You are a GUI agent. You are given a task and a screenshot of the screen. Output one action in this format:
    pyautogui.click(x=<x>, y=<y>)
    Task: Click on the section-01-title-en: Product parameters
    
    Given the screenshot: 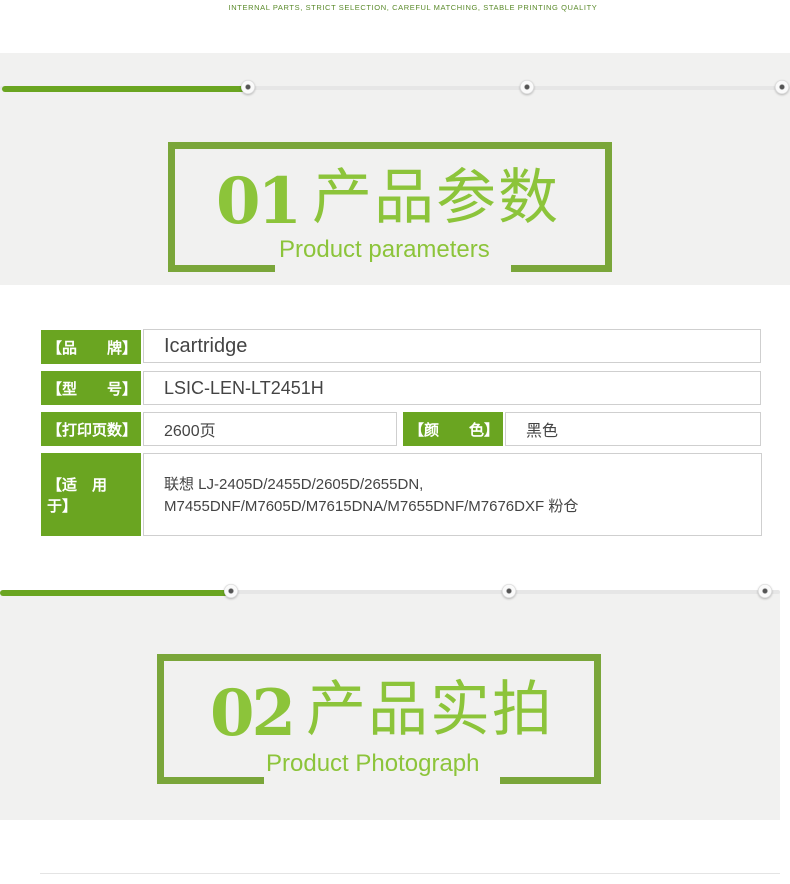 What is the action you would take?
    pyautogui.click(x=384, y=249)
    